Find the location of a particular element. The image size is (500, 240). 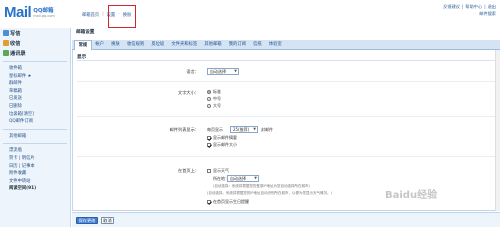

sidebar-item-calendar: 日历 | 记事本 is located at coordinates (35, 167).